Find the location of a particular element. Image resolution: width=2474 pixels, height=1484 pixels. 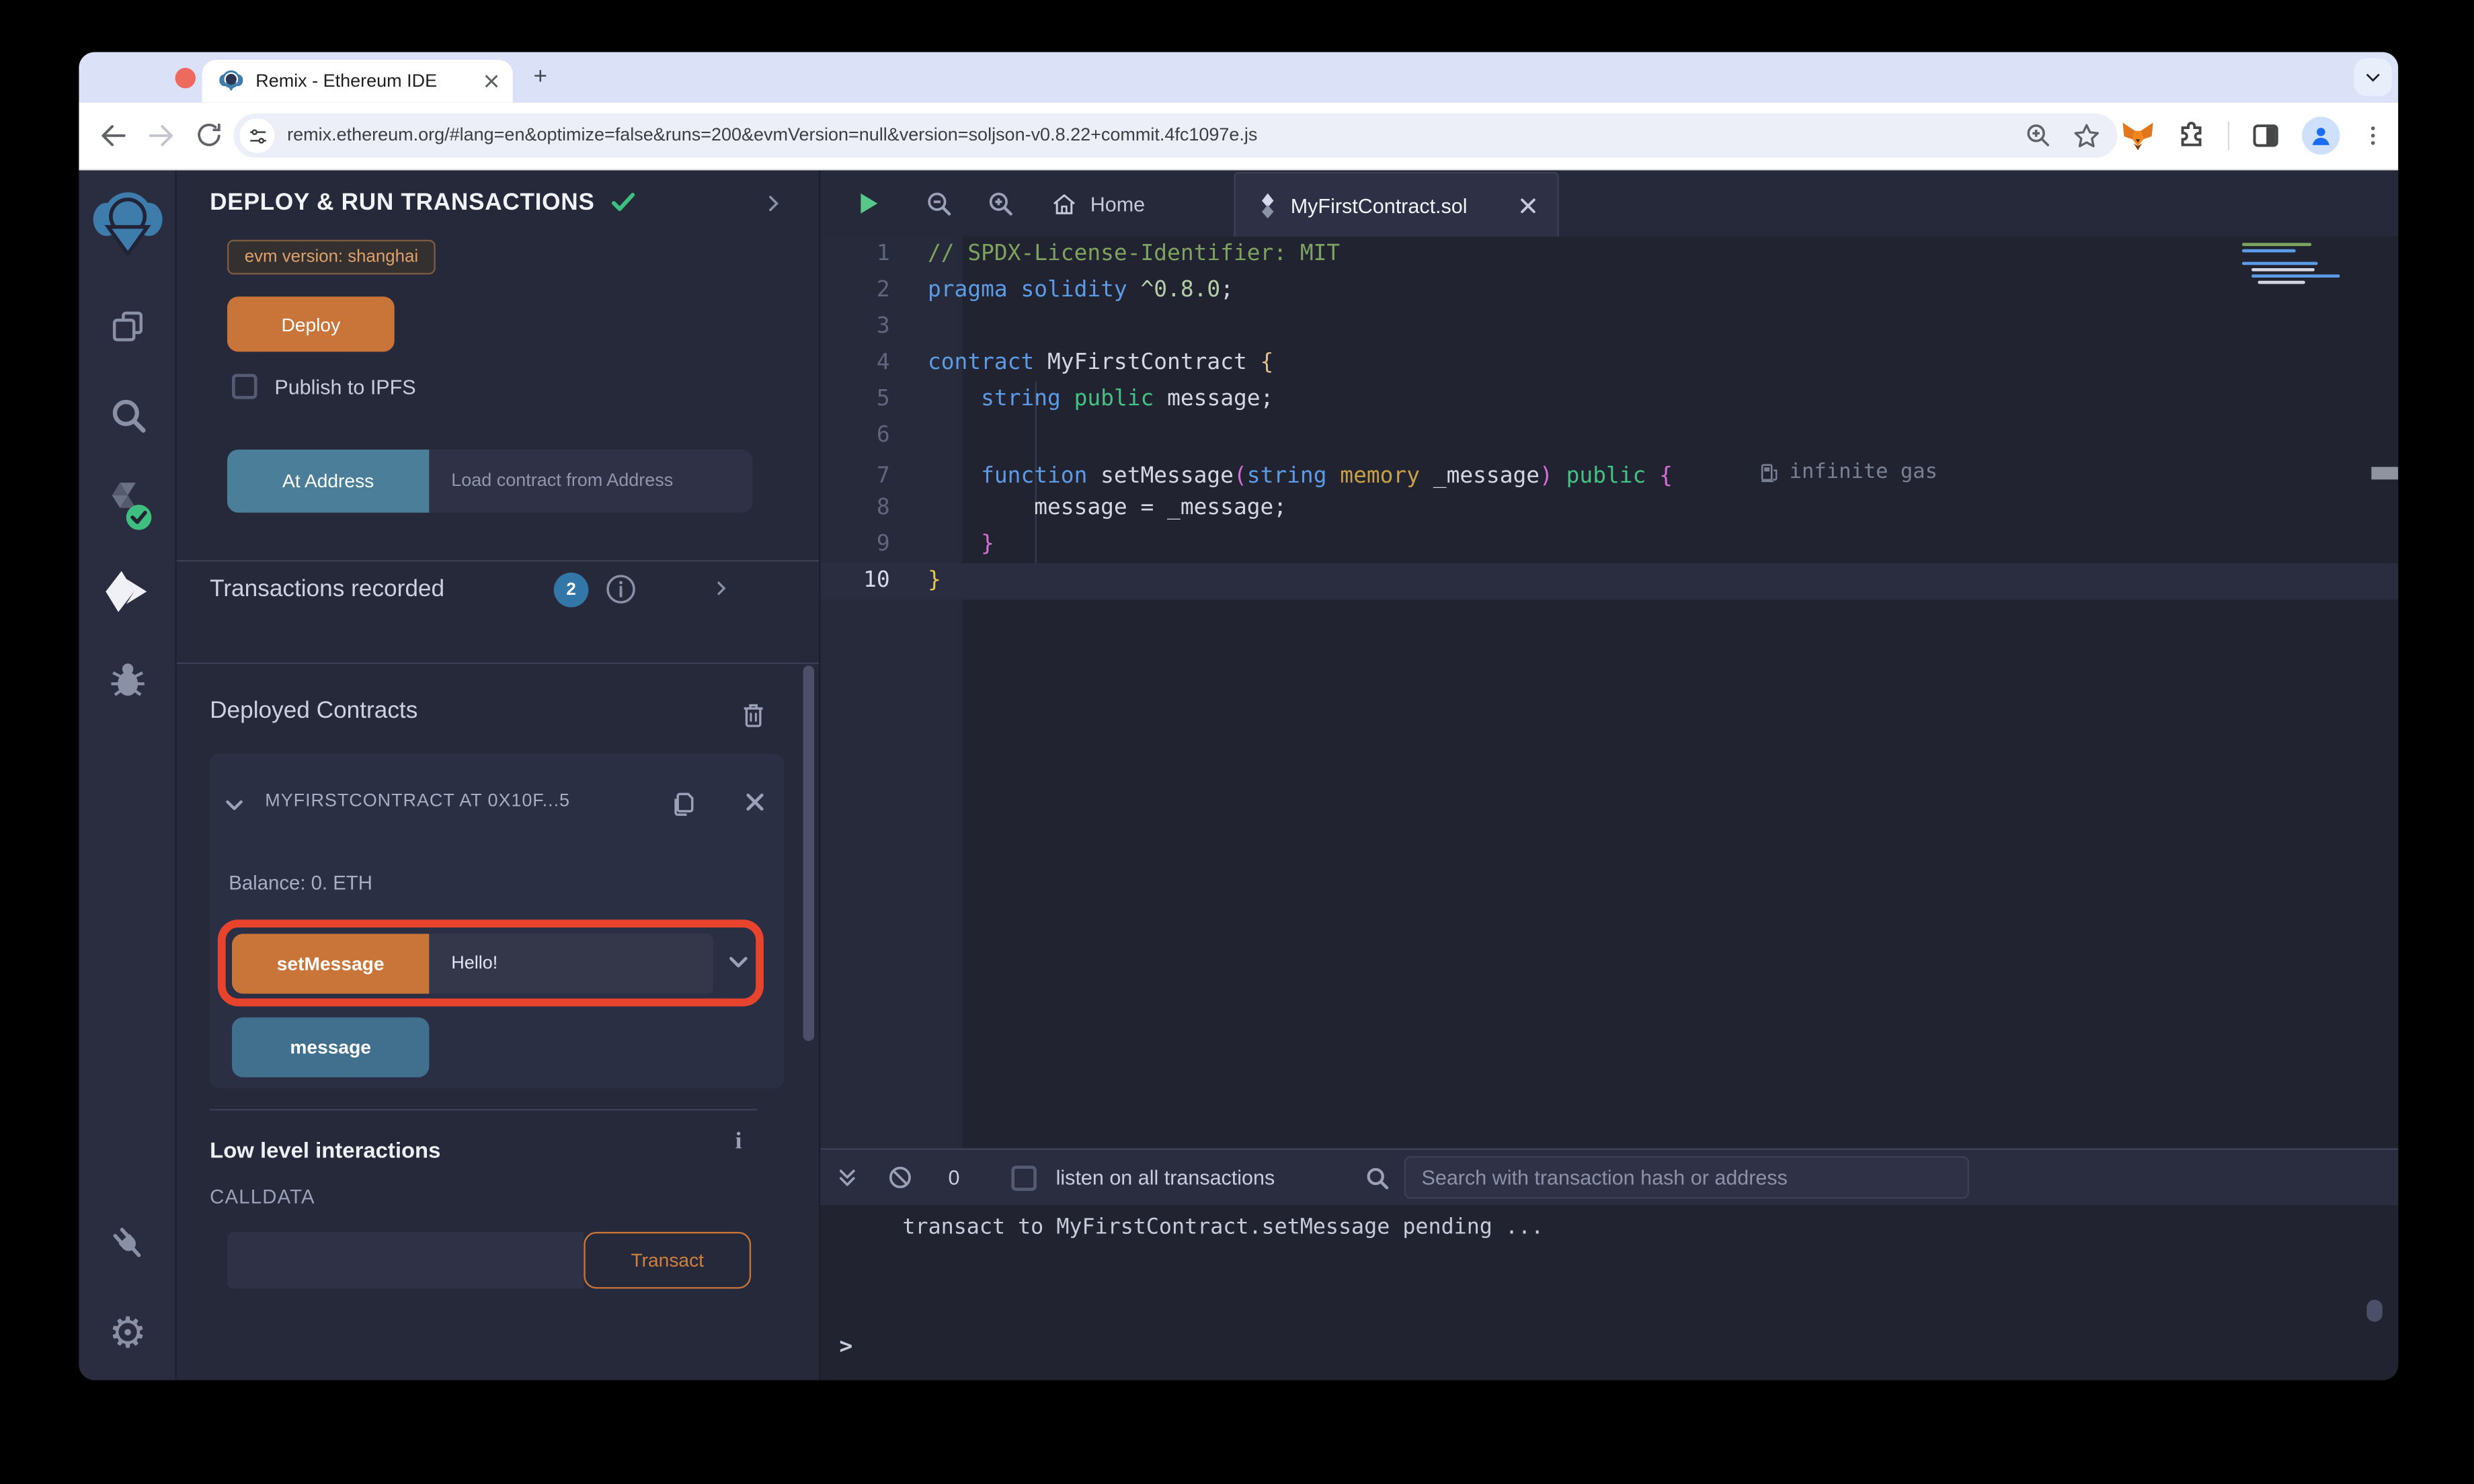

publish-ipfs-checkbox is located at coordinates (244, 386).